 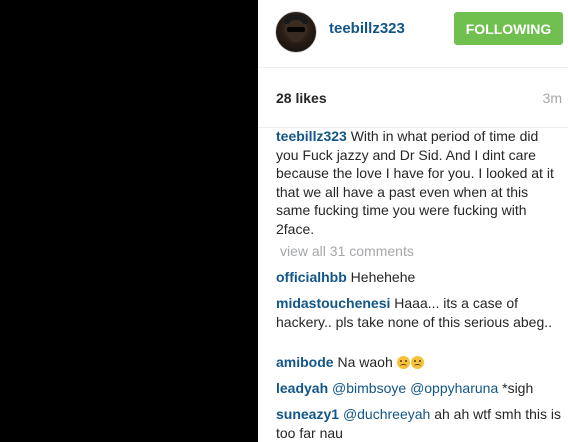 I want to click on comment-text: *sigh, so click(x=518, y=388).